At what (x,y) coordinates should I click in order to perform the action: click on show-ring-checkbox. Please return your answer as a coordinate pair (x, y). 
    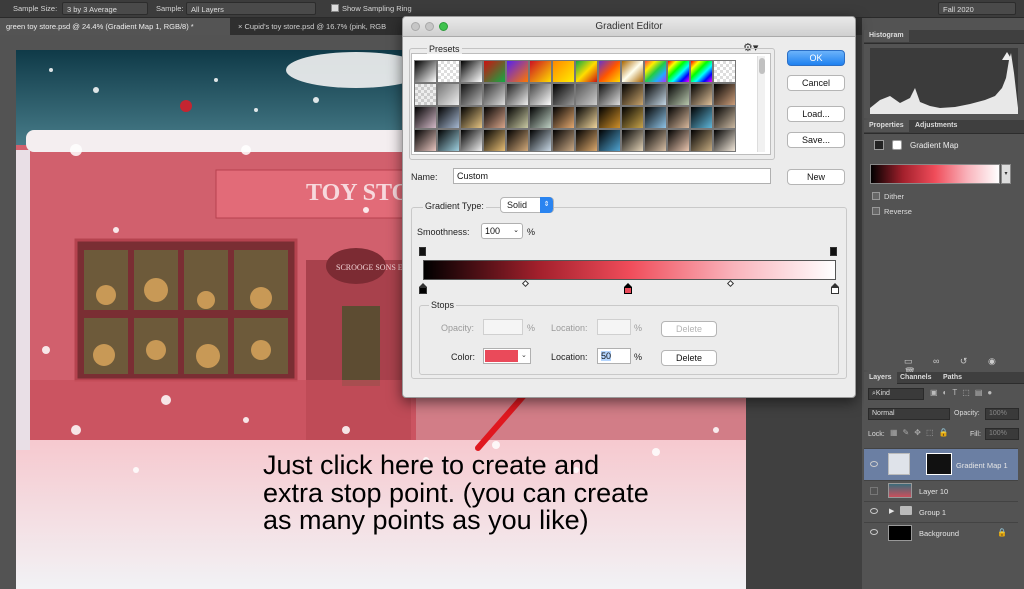
    Looking at the image, I should click on (335, 8).